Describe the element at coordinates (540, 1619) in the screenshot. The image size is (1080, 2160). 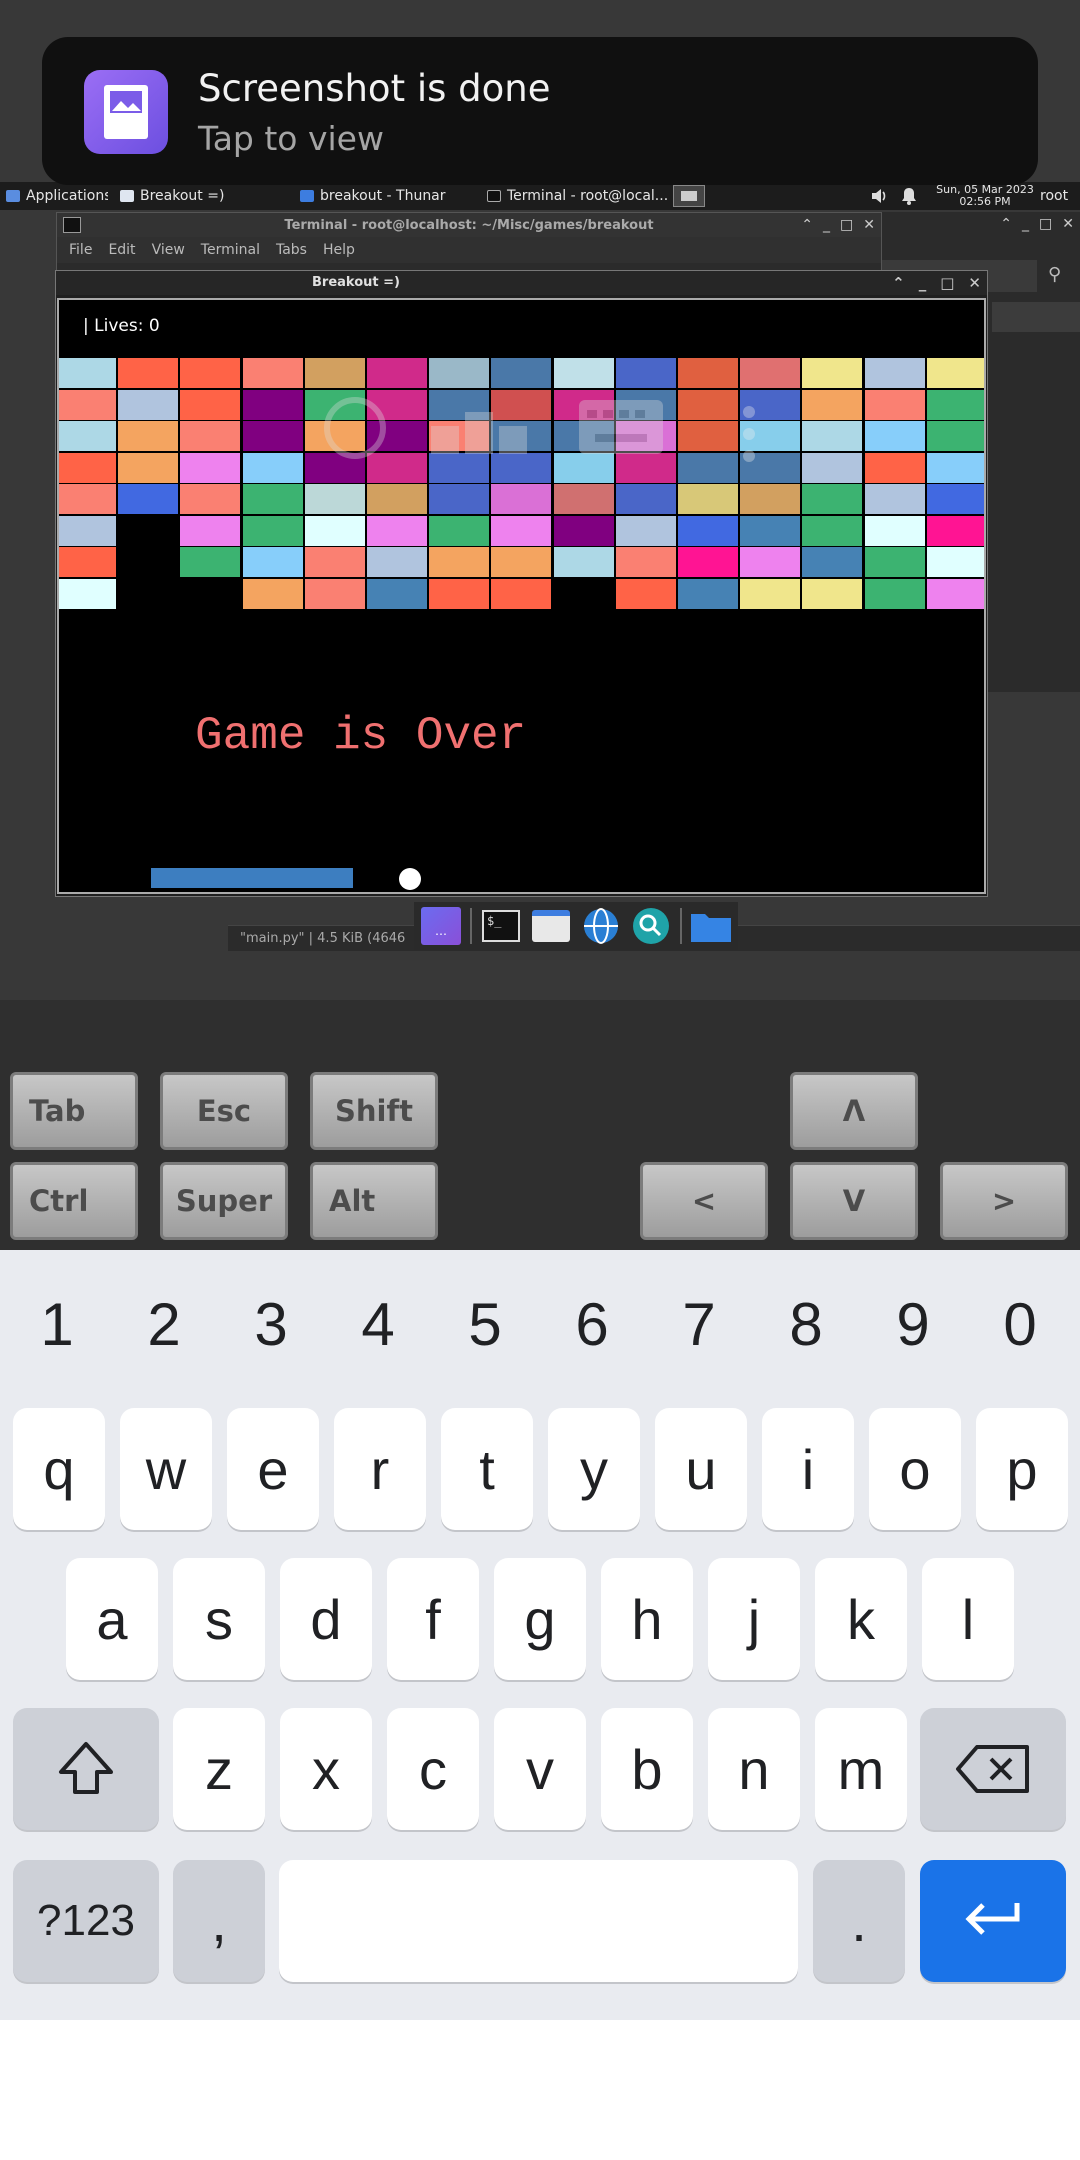
I see `letter-key: g` at that location.